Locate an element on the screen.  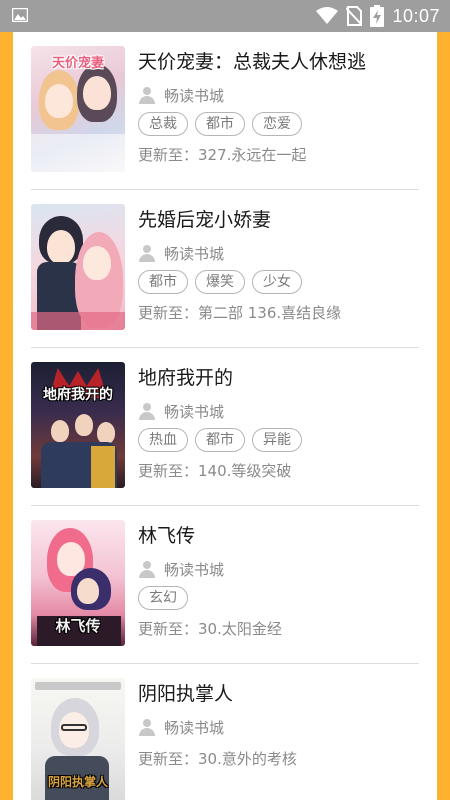
book-info: 天价宠妻：总裁夫人休想逃 畅读书城 总裁 都市 恋爱 更新至：327.永远在一起 is located at coordinates (282, 106).